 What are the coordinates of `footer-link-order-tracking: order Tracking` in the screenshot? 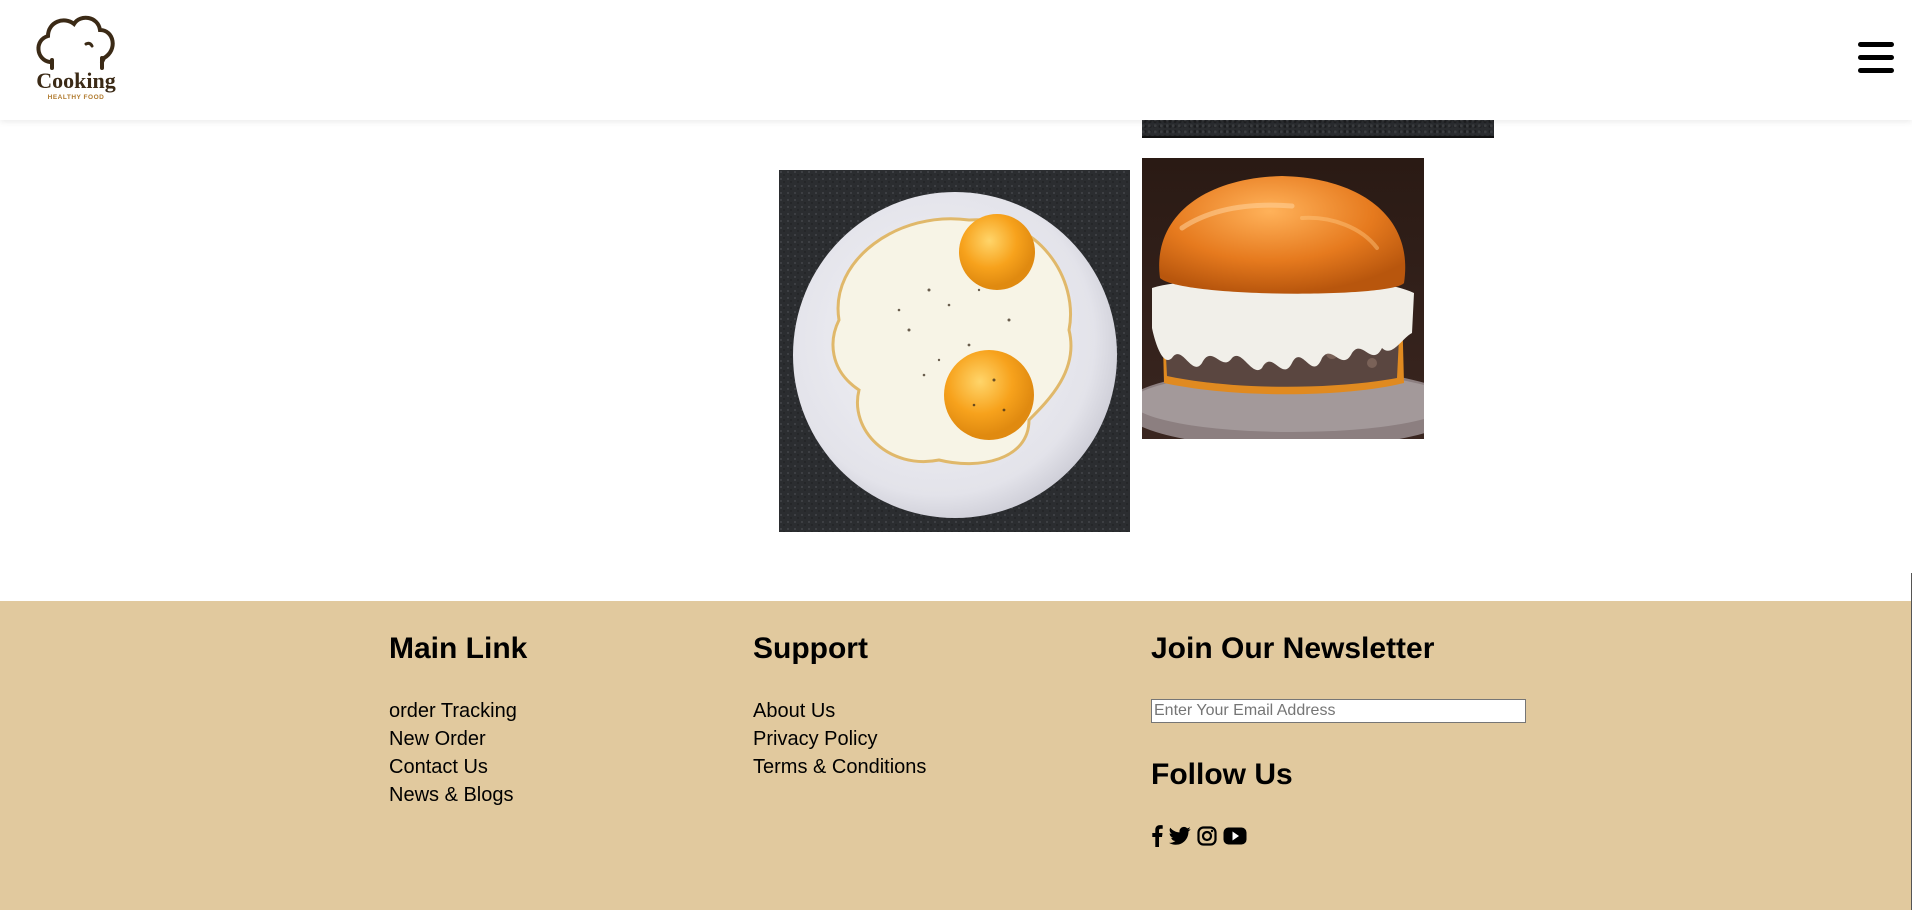 It's located at (458, 711).